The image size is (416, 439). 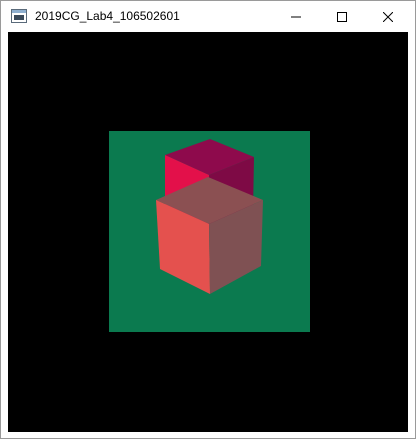 What do you see at coordinates (19, 16) in the screenshot?
I see `app-window-icon` at bounding box center [19, 16].